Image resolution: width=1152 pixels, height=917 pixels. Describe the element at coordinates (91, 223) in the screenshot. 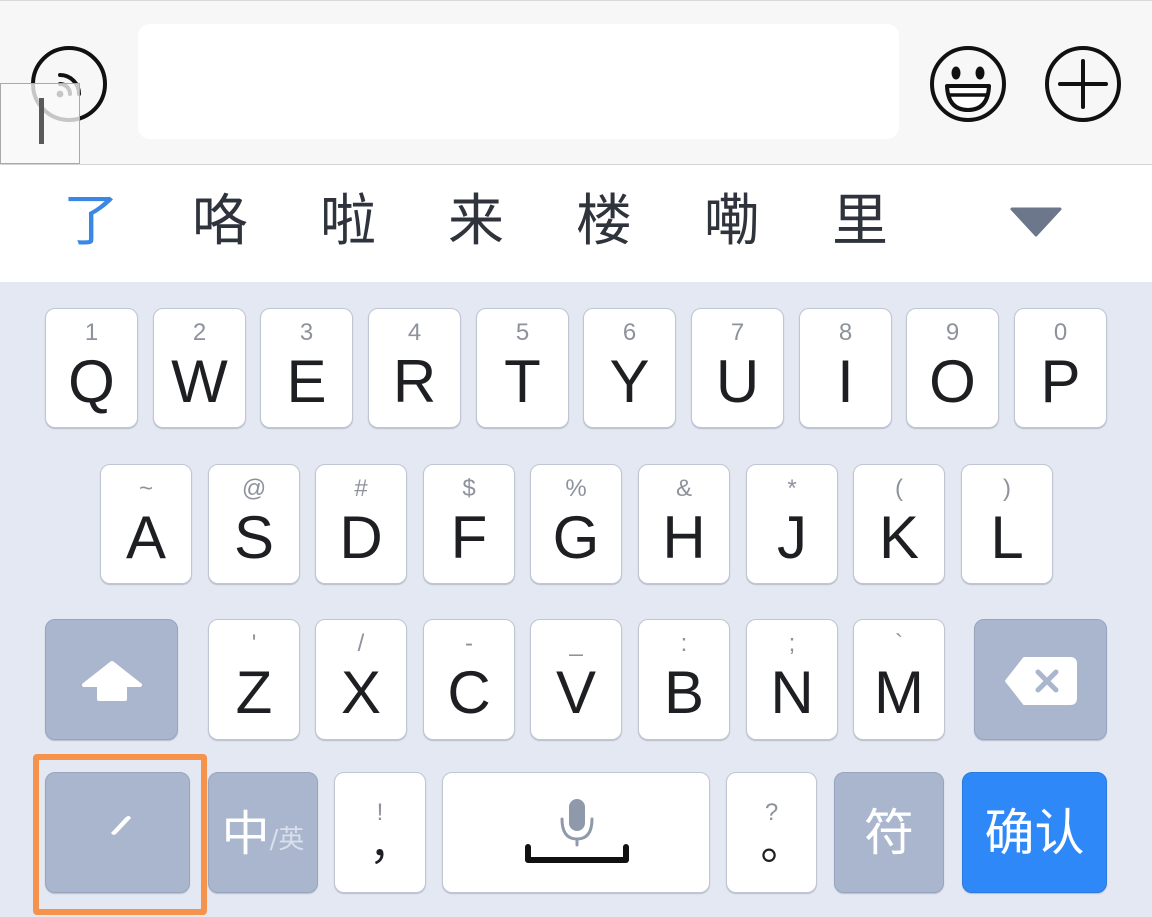

I see `candidate-item: 了` at that location.